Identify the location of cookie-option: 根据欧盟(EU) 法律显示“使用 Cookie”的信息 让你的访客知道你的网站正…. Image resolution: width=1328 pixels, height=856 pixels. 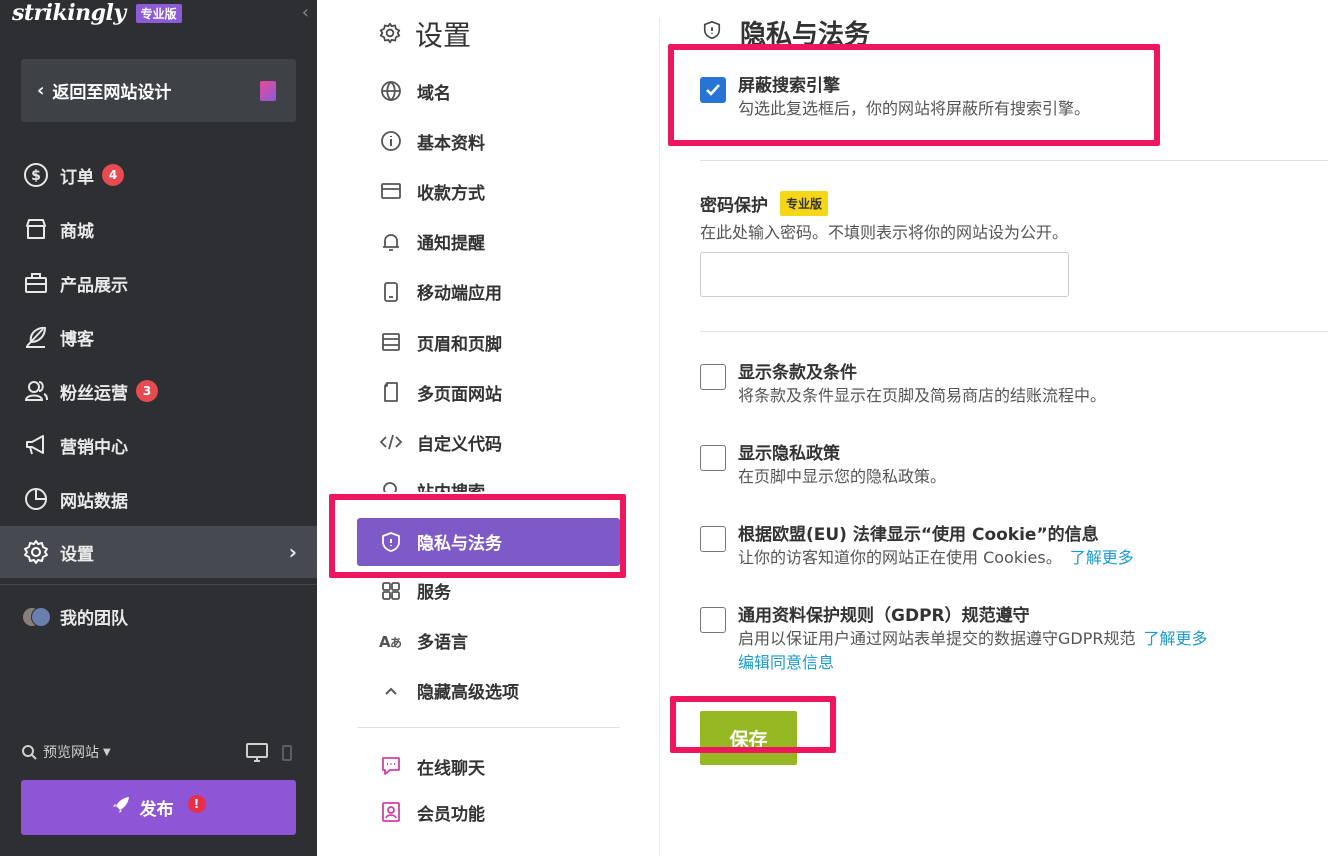
(917, 547).